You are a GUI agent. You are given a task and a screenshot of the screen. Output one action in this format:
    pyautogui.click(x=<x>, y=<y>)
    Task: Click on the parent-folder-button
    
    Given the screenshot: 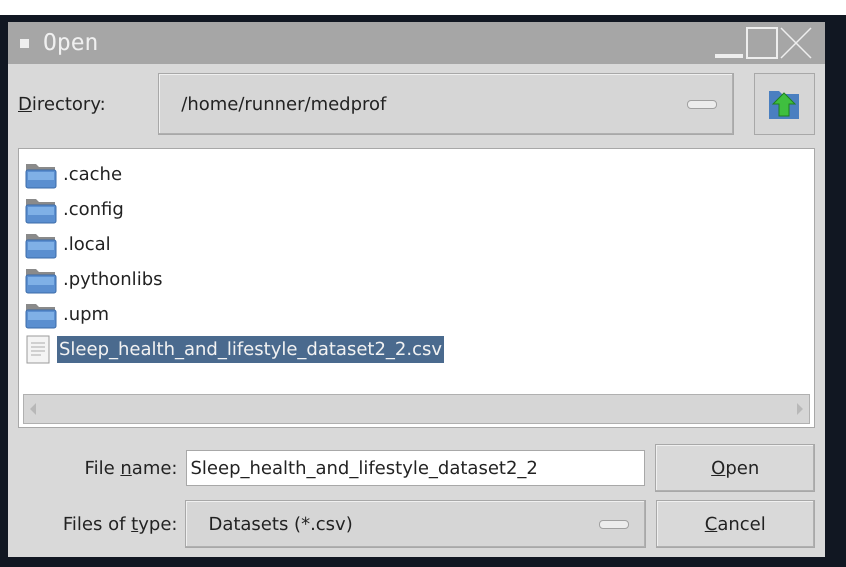 What is the action you would take?
    pyautogui.click(x=785, y=104)
    